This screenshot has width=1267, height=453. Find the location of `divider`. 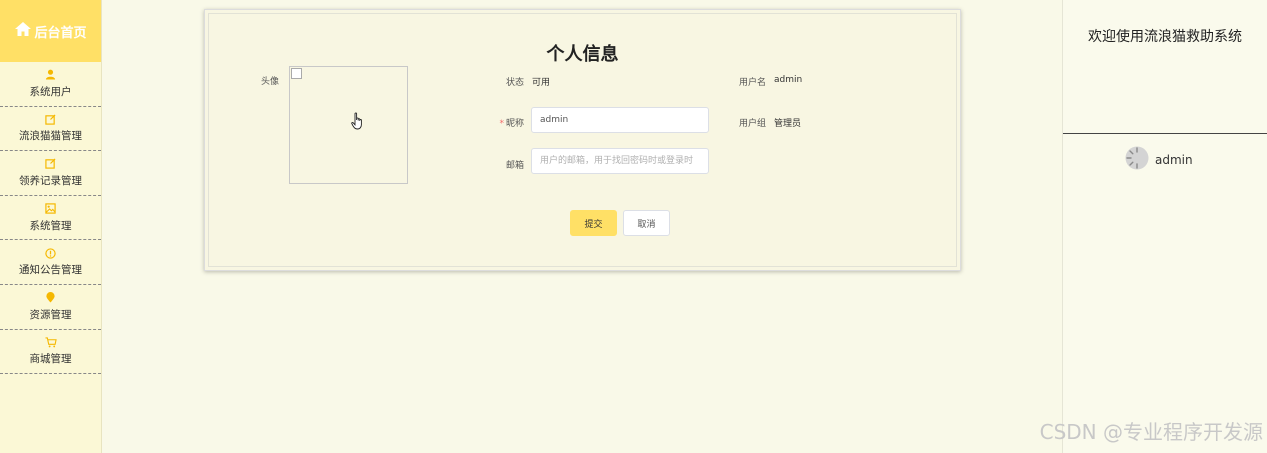

divider is located at coordinates (1165, 133).